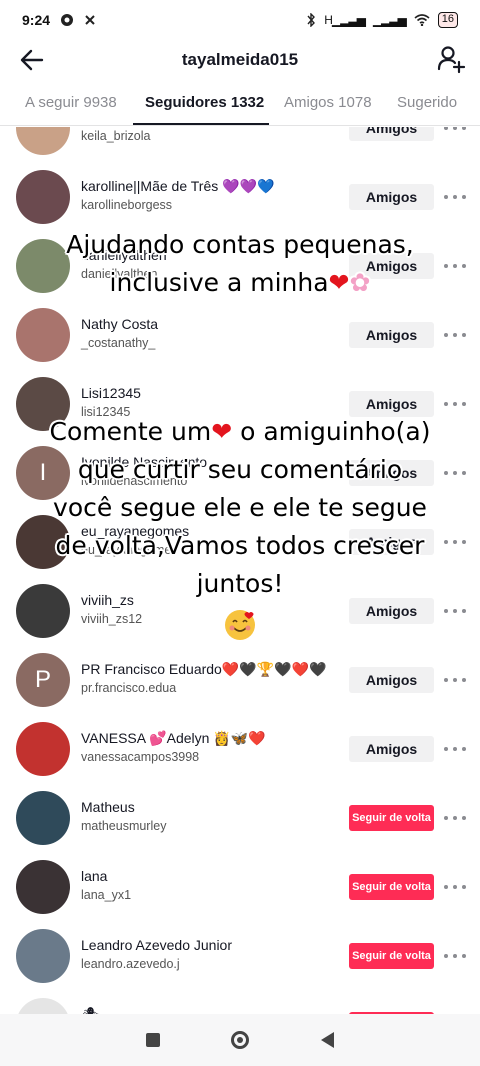 The width and height of the screenshot is (480, 1066). Describe the element at coordinates (124, 255) in the screenshot. I see `follower-name: daniellyalthen` at that location.